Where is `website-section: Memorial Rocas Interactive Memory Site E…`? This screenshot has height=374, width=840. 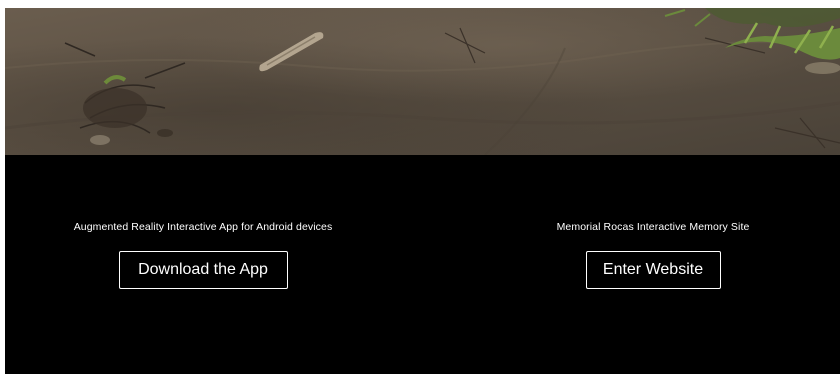
website-section: Memorial Rocas Interactive Memory Site E… is located at coordinates (647, 254).